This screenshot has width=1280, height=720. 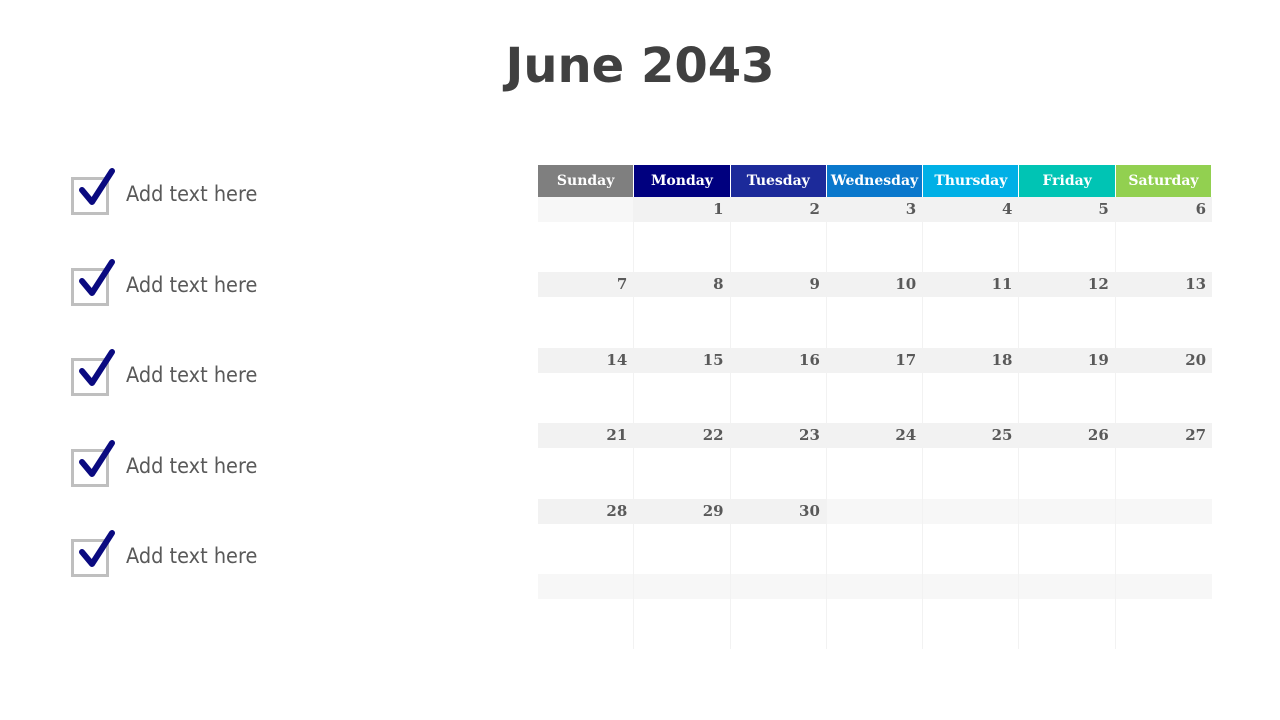 What do you see at coordinates (1007, 209) in the screenshot?
I see `day-number: 4` at bounding box center [1007, 209].